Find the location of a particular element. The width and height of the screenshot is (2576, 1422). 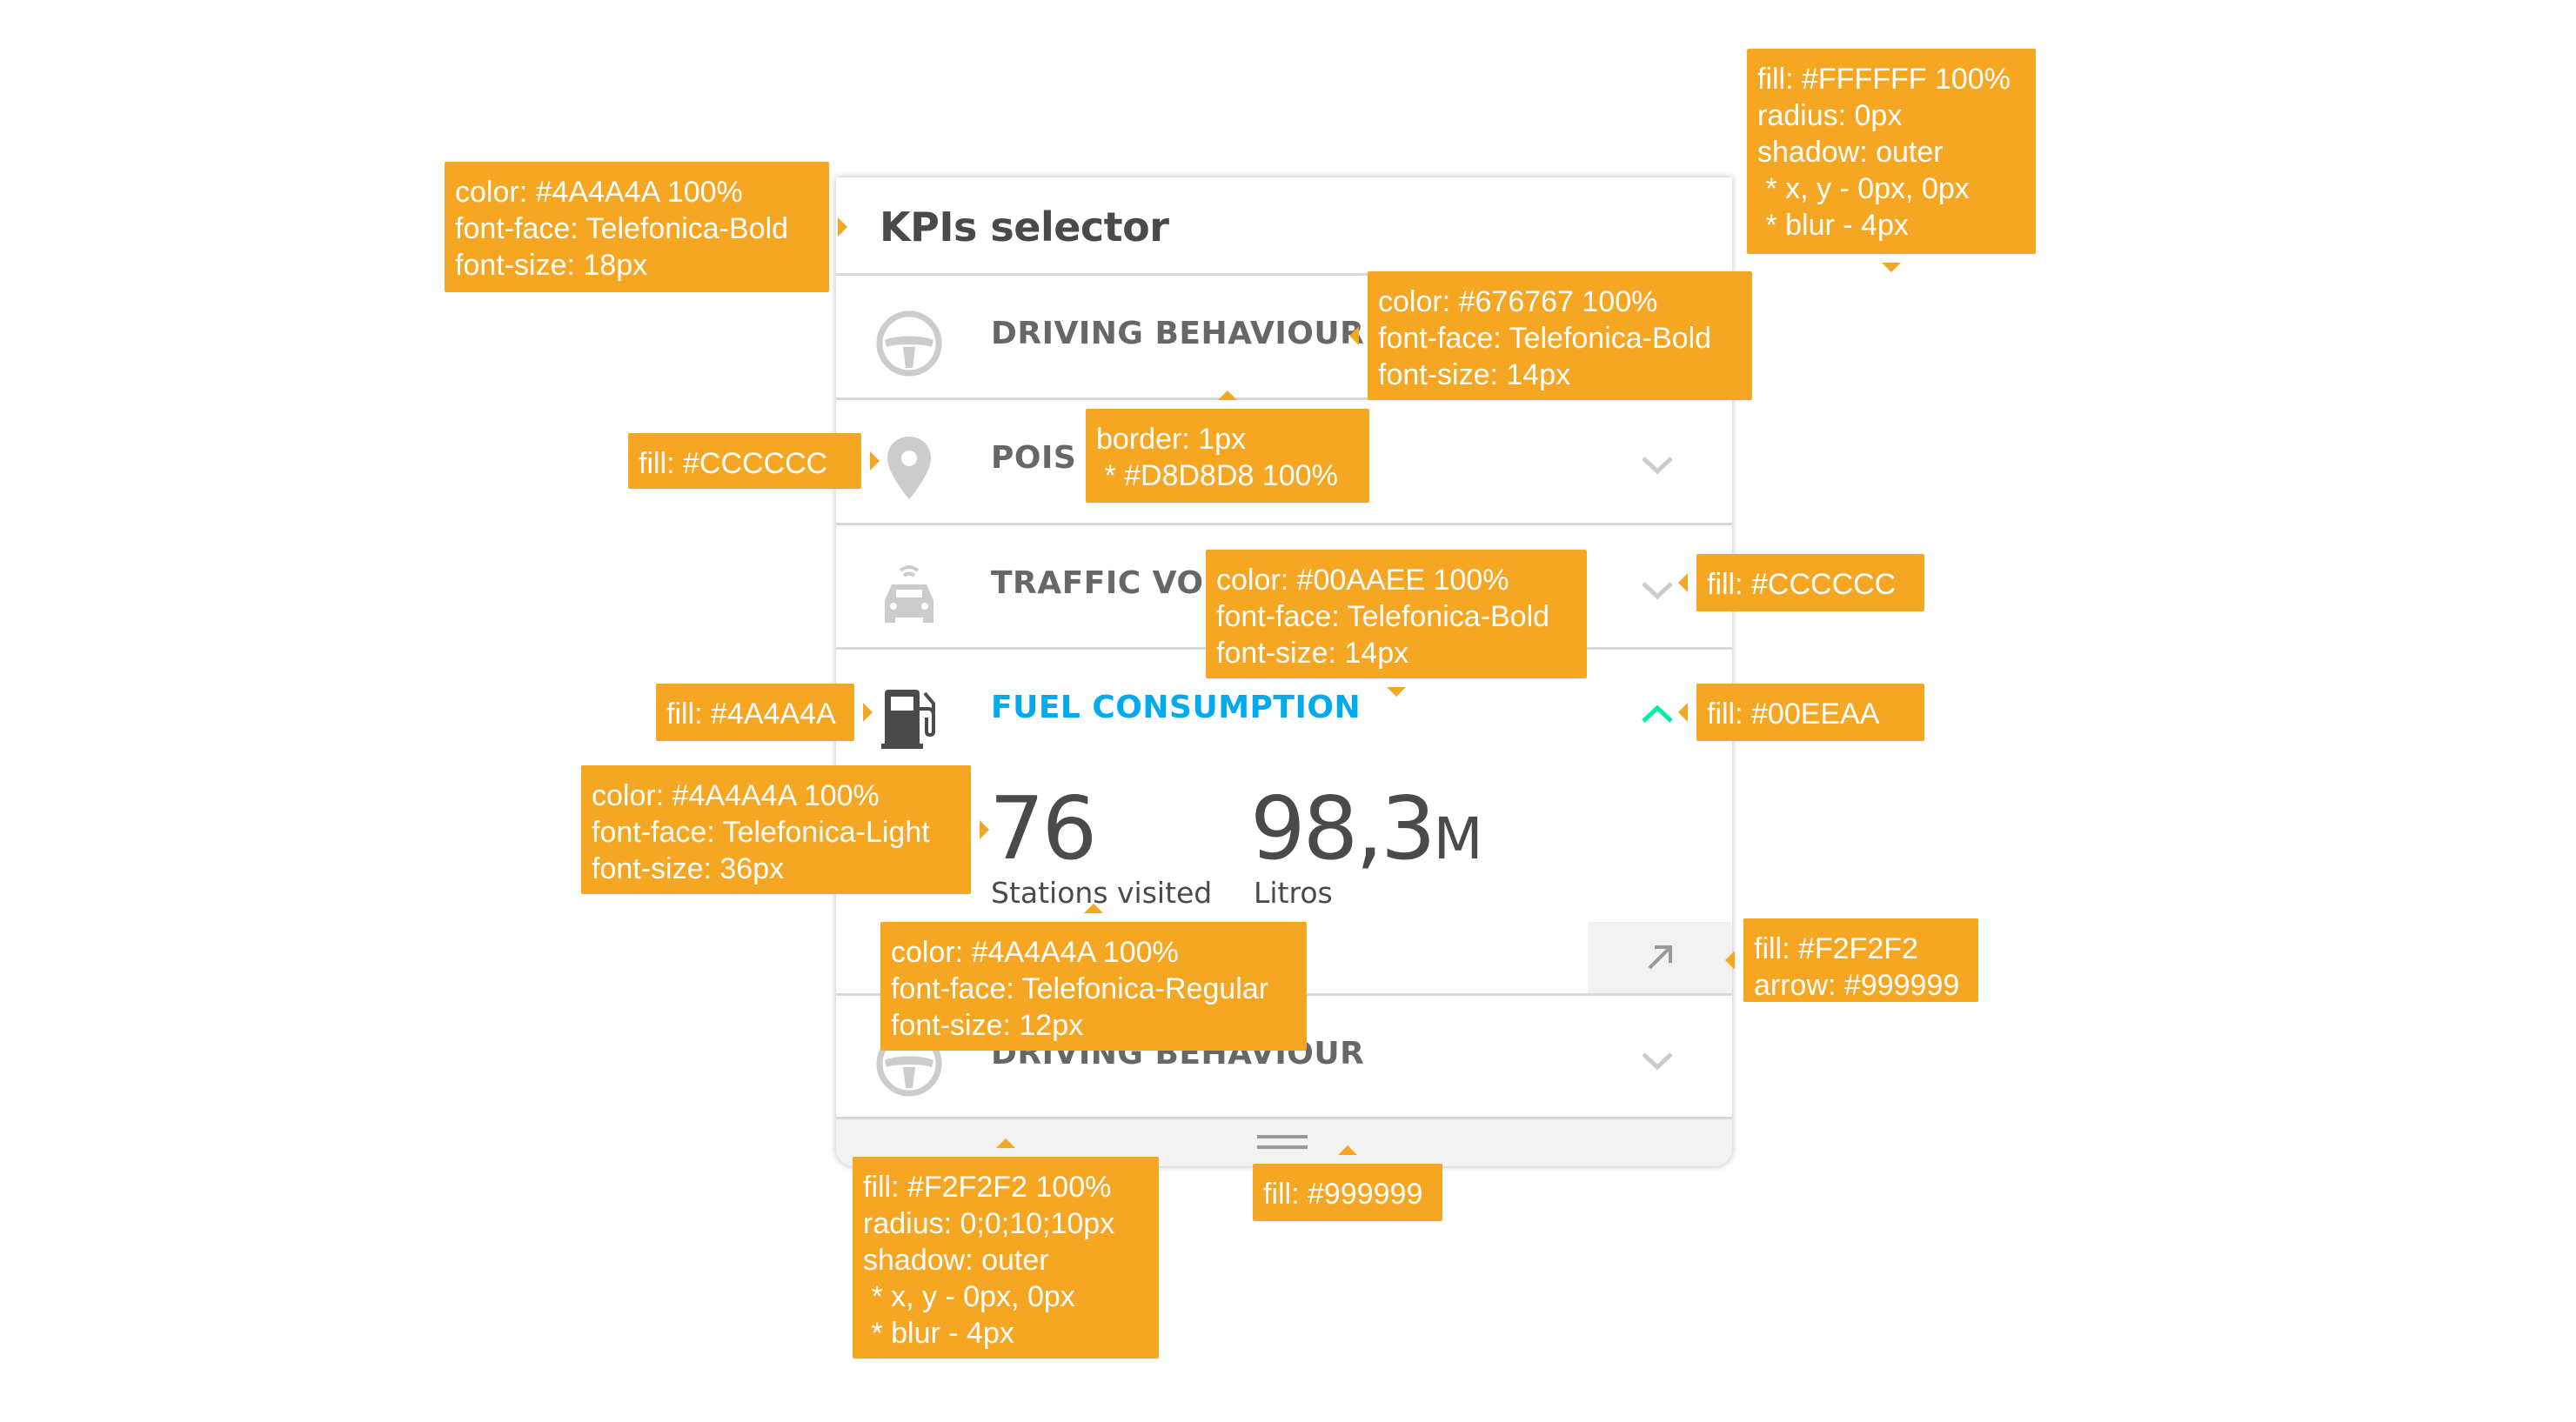

arrow-up-right-icon is located at coordinates (1660, 958).